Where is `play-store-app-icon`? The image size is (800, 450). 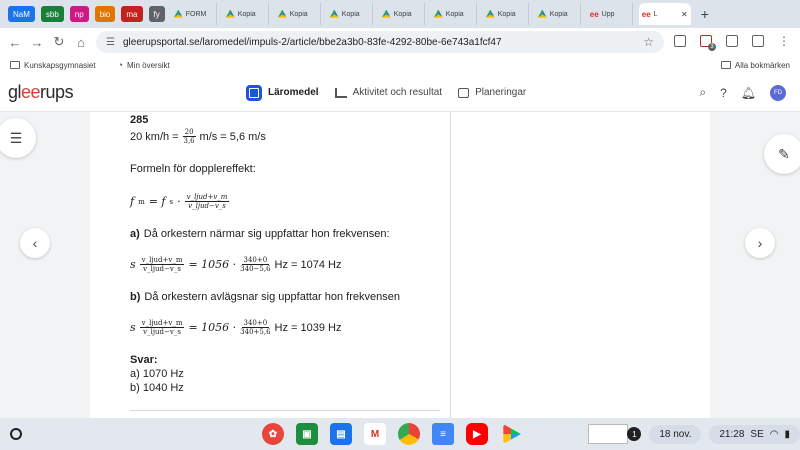 play-store-app-icon is located at coordinates (512, 434).